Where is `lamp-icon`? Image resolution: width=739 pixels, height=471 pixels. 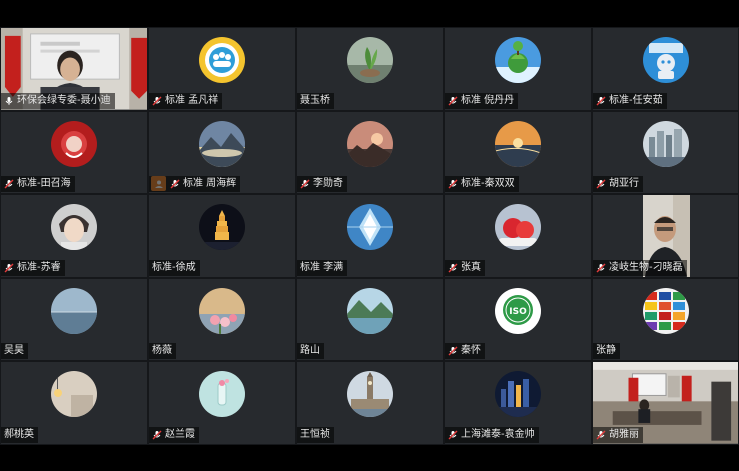
lamp-icon is located at coordinates (74, 394).